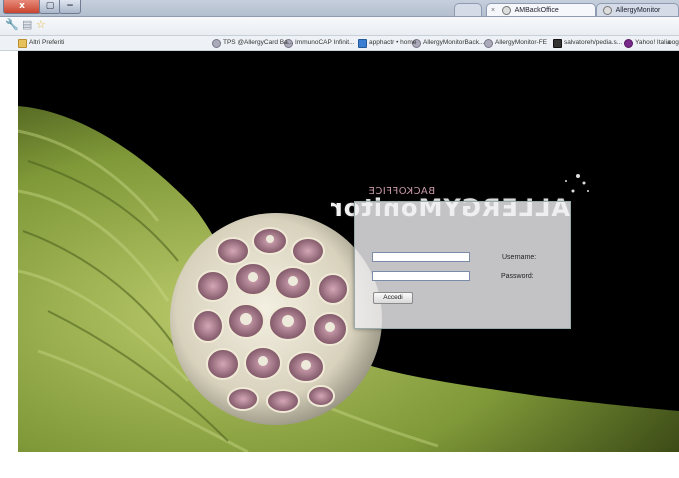 The height and width of the screenshot is (478, 679). Describe the element at coordinates (421, 276) in the screenshot. I see `password-field` at that location.